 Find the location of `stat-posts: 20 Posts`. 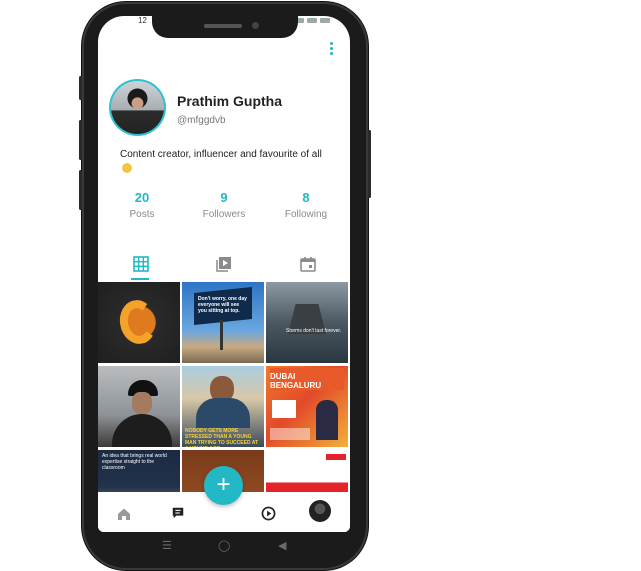

stat-posts: 20 Posts is located at coordinates (142, 205).